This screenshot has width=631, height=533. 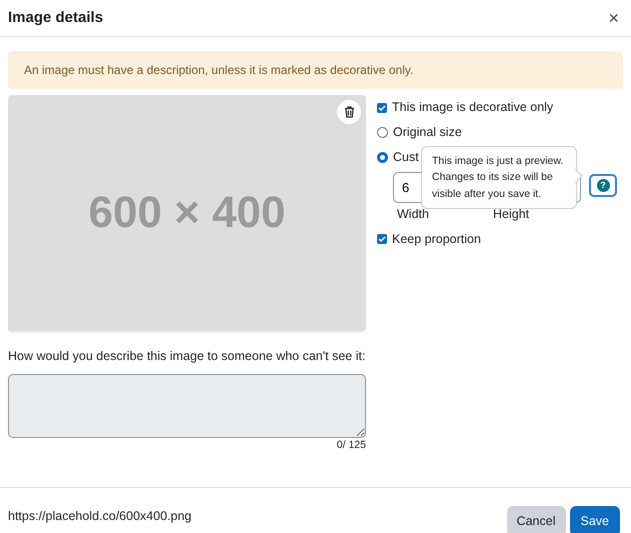 I want to click on close-button: ×, so click(x=613, y=18).